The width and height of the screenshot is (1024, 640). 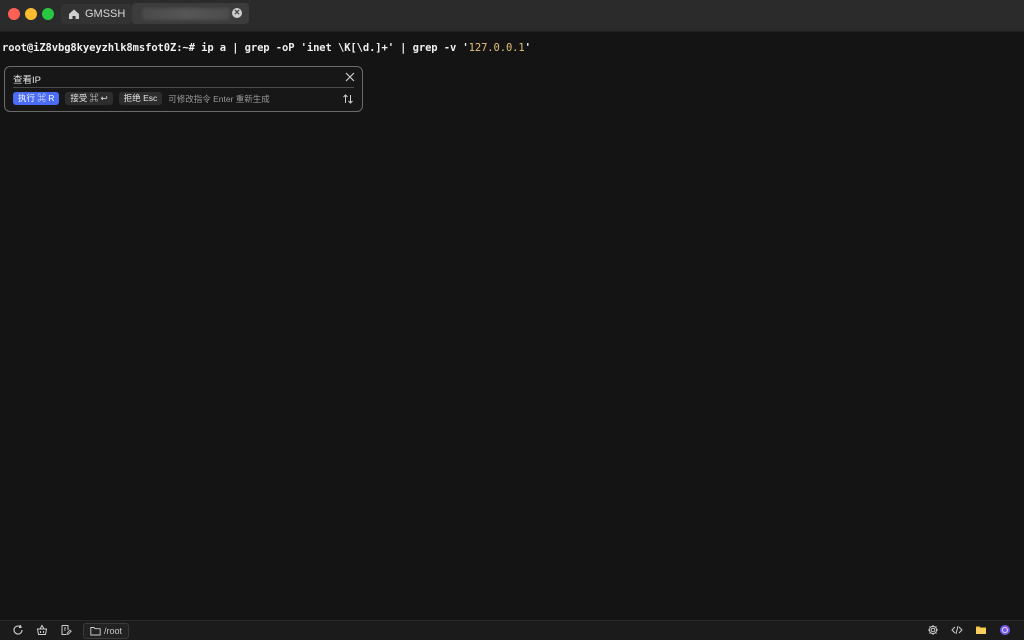 I want to click on reject-button: 拒绝 Esc, so click(x=140, y=98).